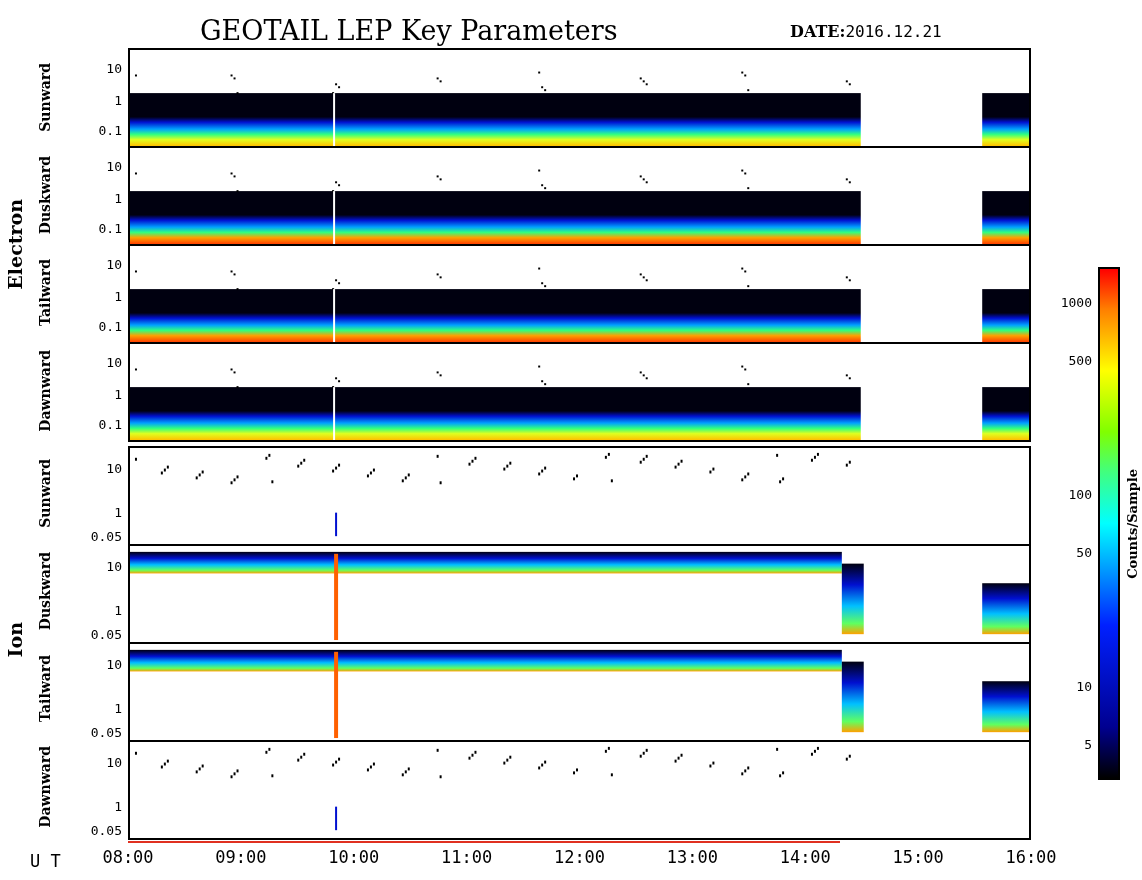 Image resolution: width=1142 pixels, height=880 pixels. I want to click on colorbar-tick-label: 10, so click(1084, 686).